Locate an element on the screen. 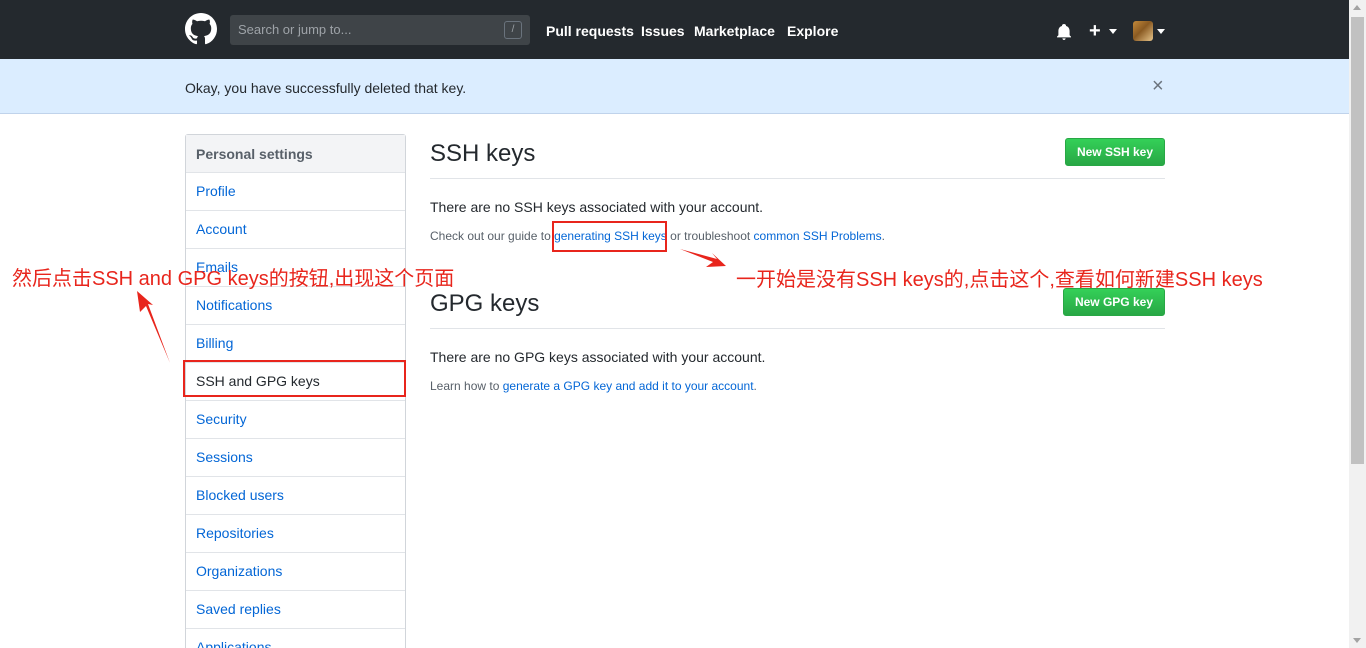 This screenshot has width=1366, height=648. page-scrollbar is located at coordinates (1357, 324).